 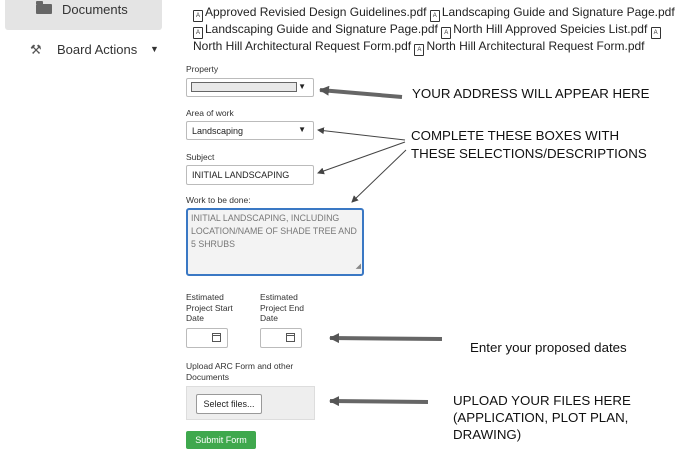 What do you see at coordinates (361, 158) in the screenshot?
I see `arrow-subject` at bounding box center [361, 158].